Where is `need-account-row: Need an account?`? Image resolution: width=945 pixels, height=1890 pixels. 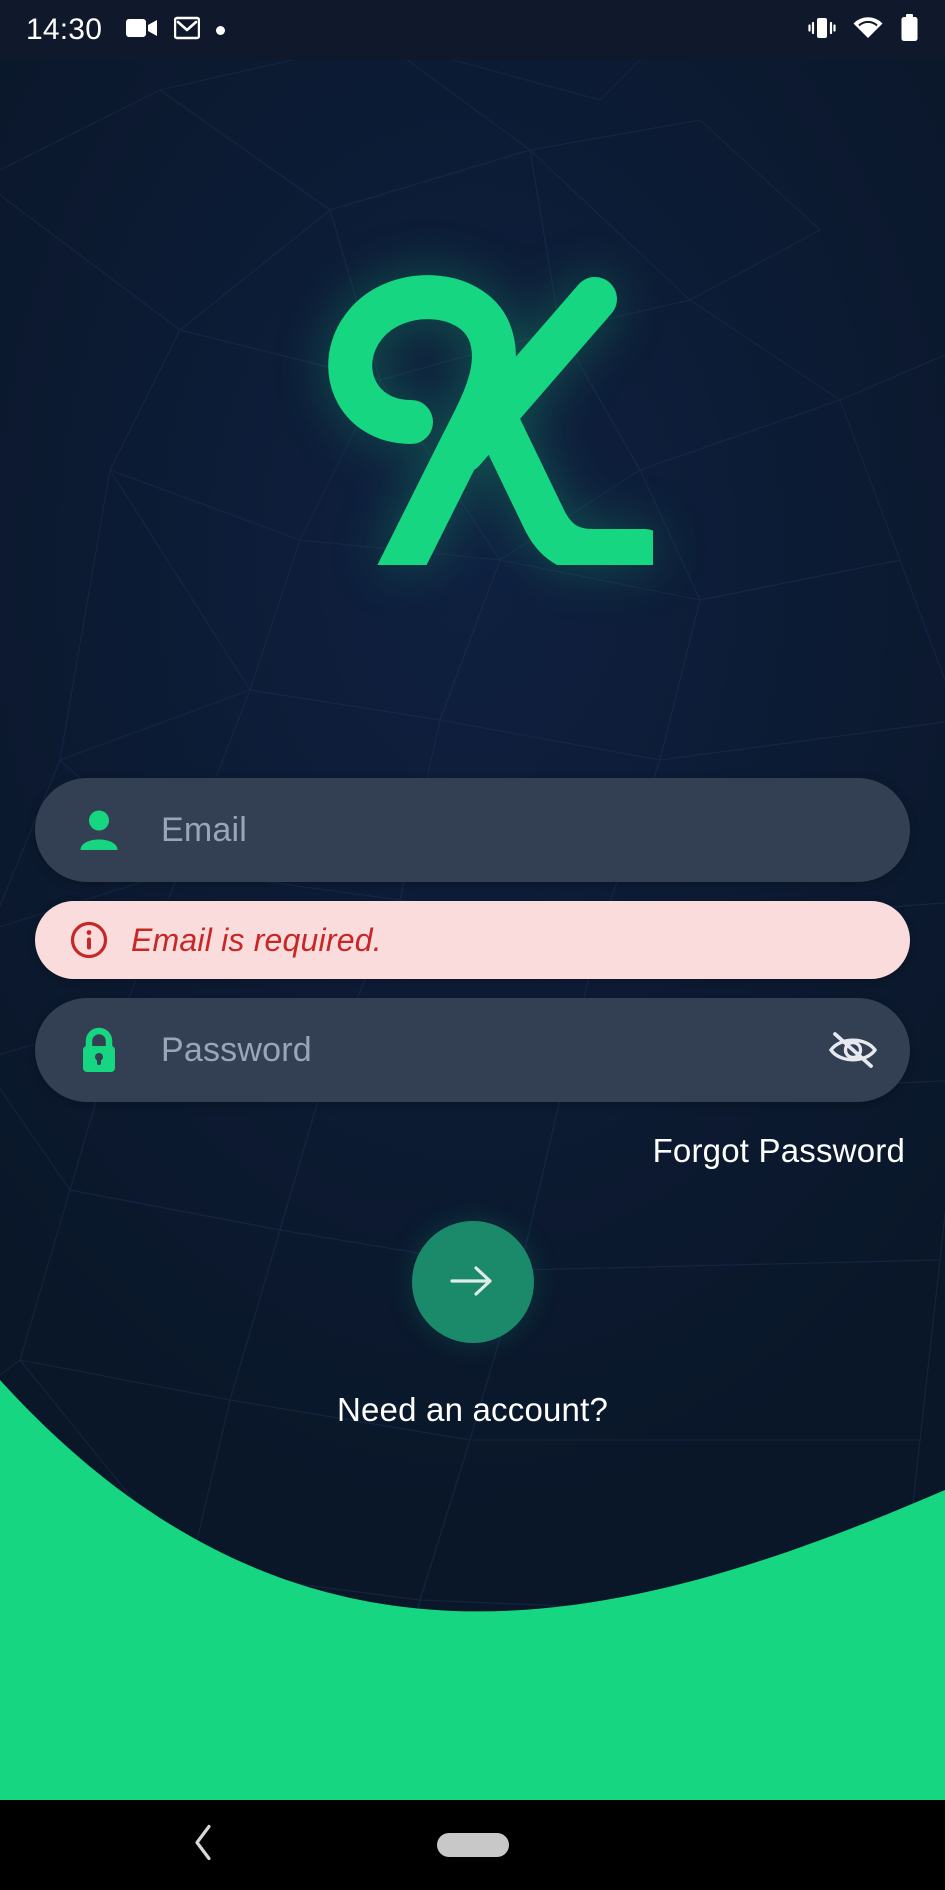 need-account-row: Need an account? is located at coordinates (472, 1410).